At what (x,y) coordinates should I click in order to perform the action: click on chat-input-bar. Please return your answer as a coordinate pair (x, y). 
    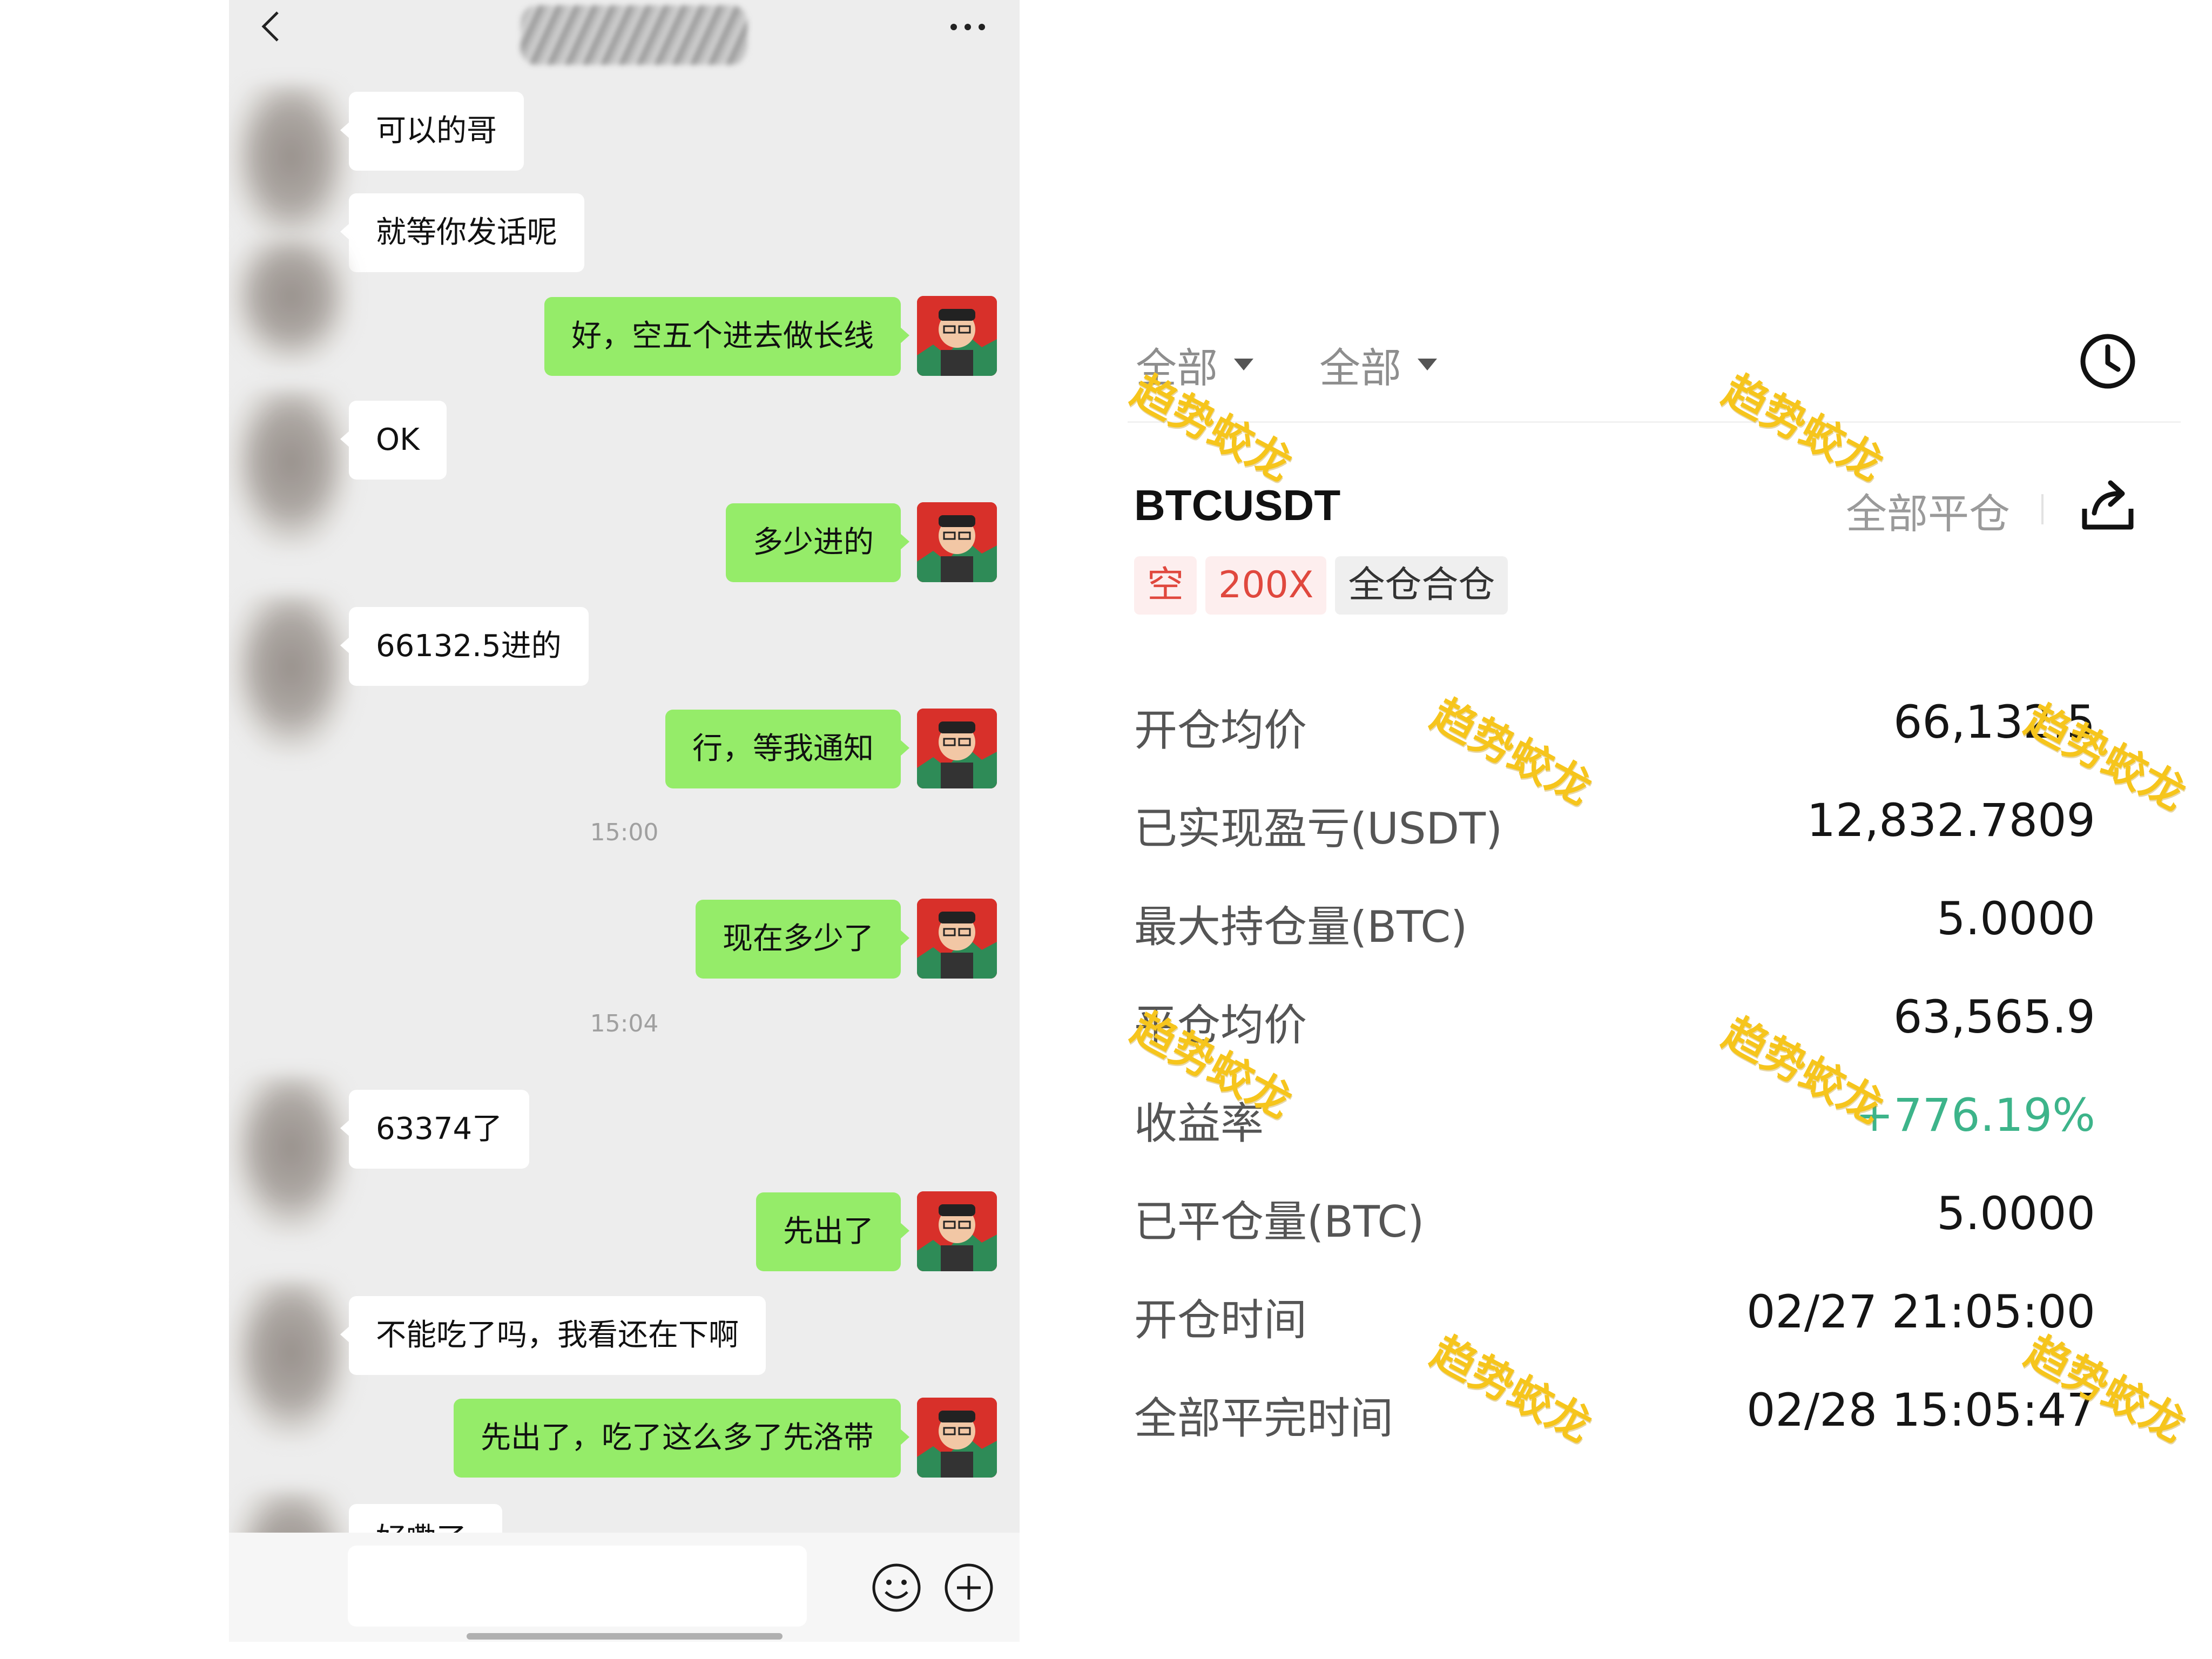
    Looking at the image, I should click on (624, 1587).